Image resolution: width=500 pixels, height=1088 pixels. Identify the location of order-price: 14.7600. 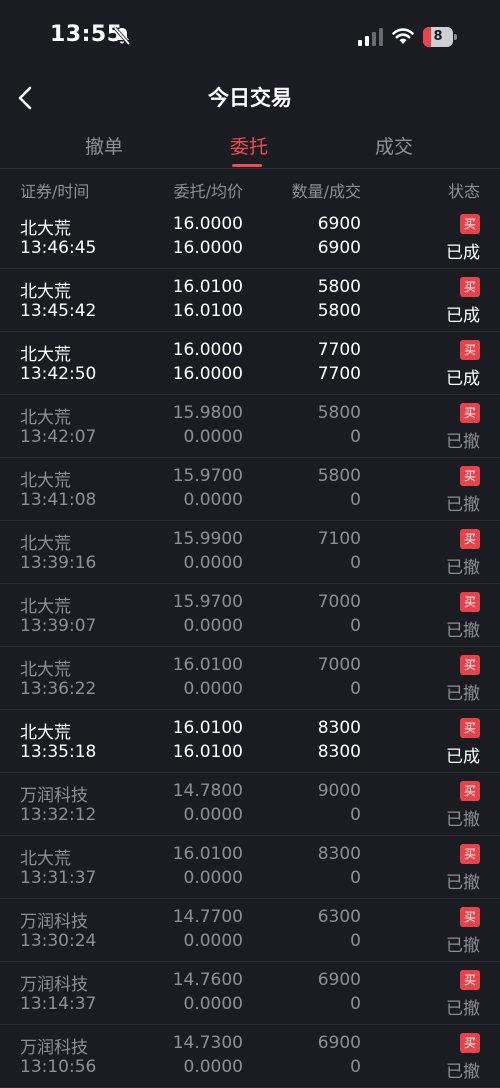
(207, 980).